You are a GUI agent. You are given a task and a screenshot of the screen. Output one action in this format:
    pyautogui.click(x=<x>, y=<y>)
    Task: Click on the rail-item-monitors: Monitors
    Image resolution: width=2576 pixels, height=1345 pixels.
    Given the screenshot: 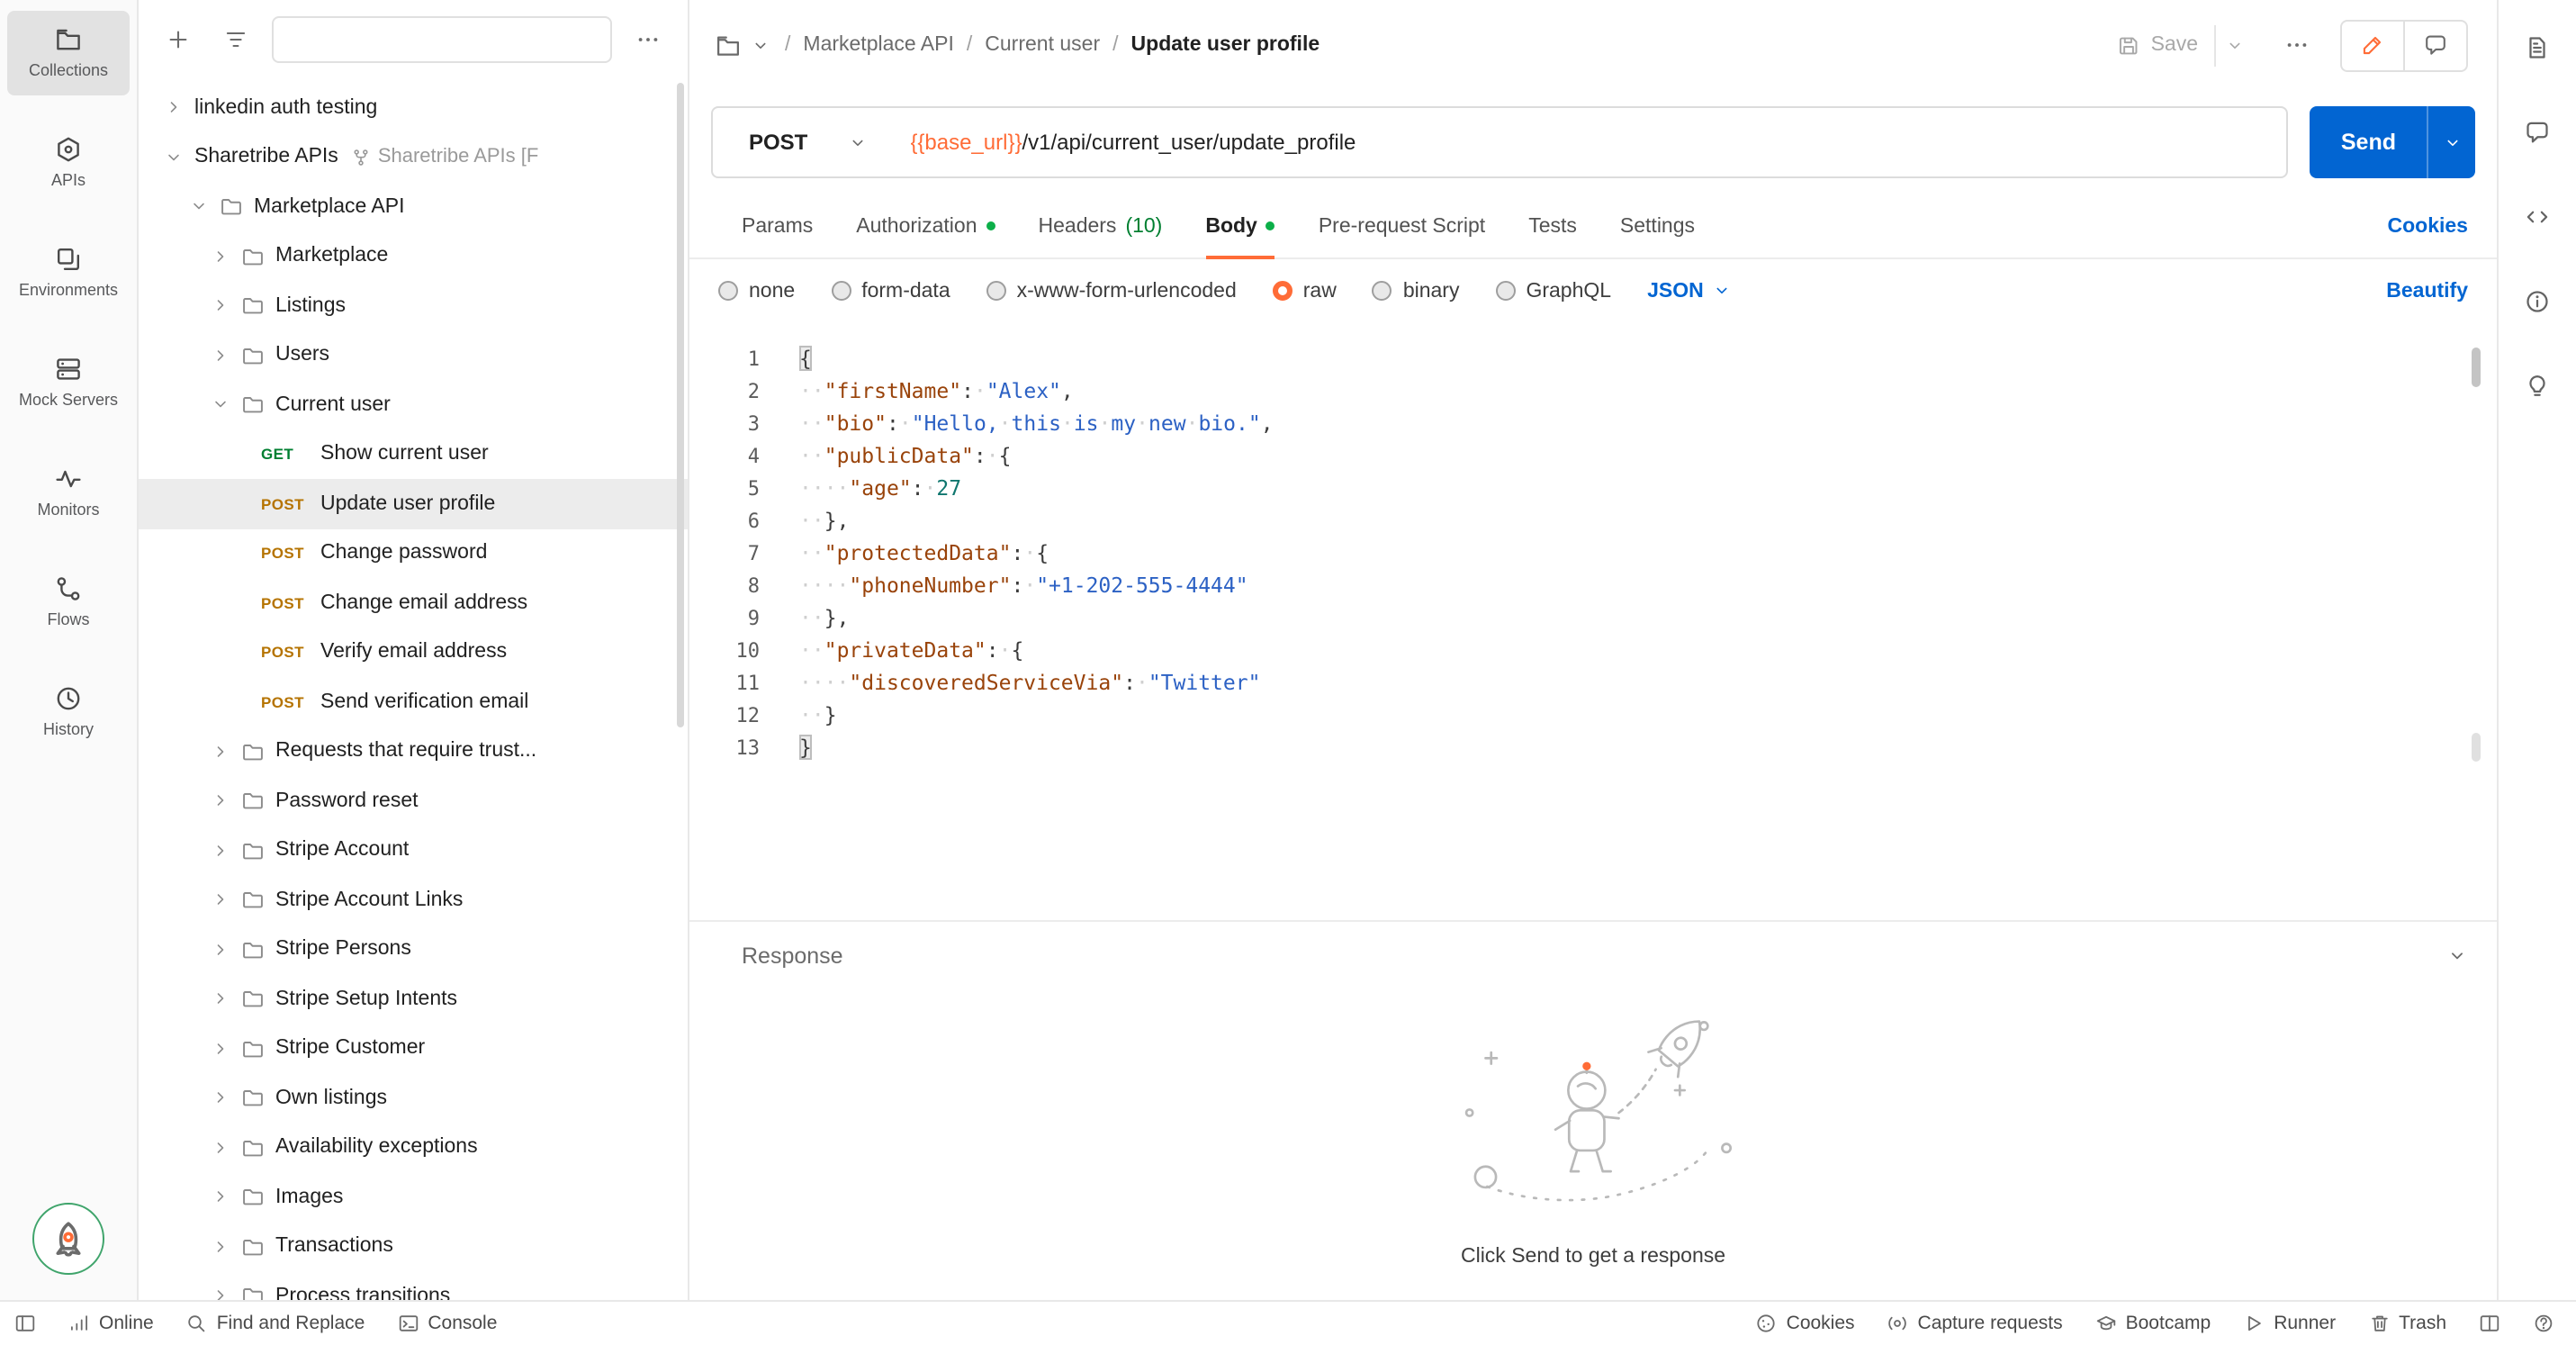 What is the action you would take?
    pyautogui.click(x=68, y=492)
    